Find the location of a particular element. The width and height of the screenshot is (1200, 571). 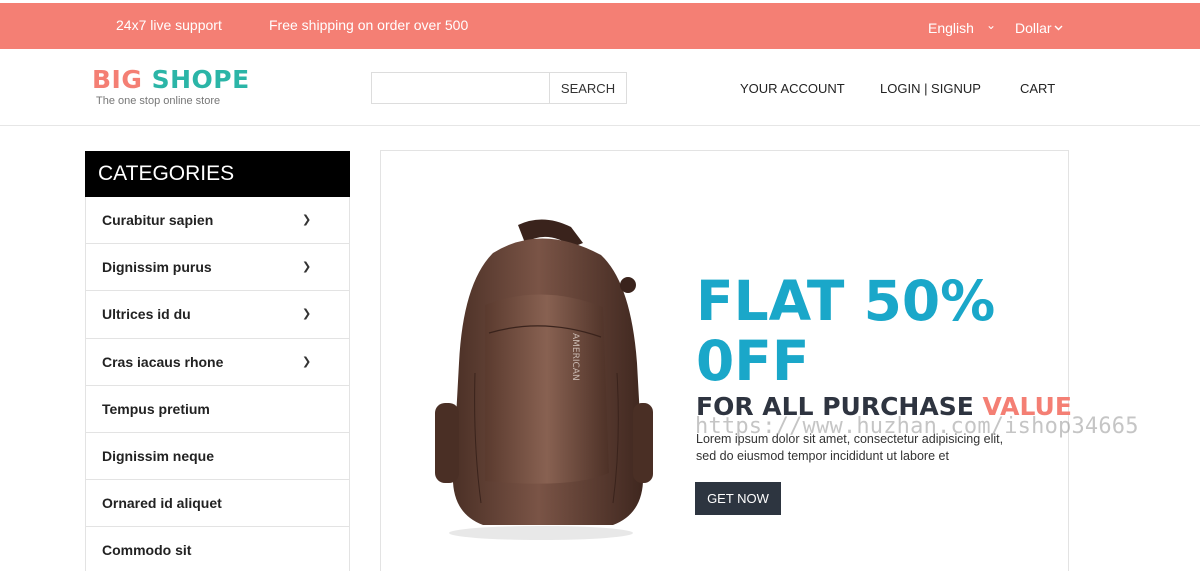

svg-text: AMERICAN is located at coordinates (575, 357).